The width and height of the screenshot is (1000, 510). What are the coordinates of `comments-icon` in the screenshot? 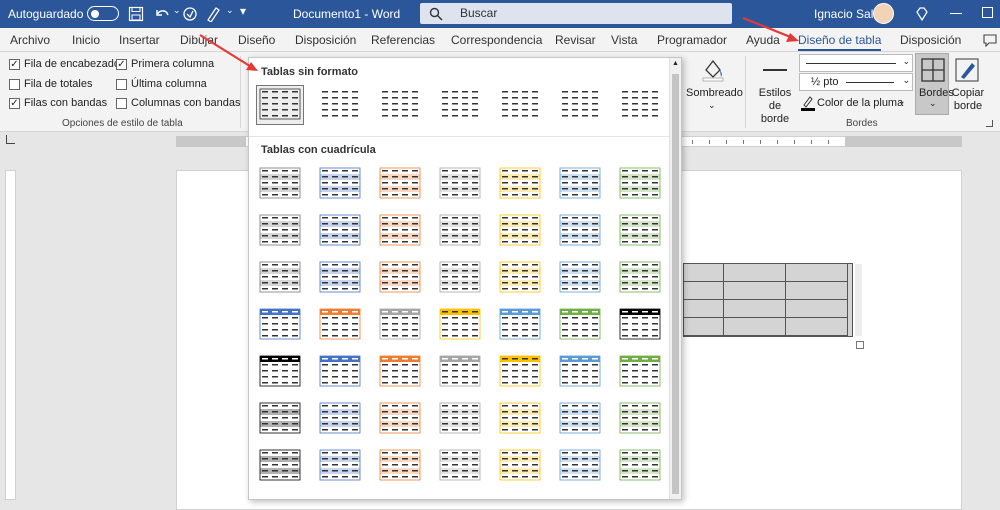 It's located at (990, 40).